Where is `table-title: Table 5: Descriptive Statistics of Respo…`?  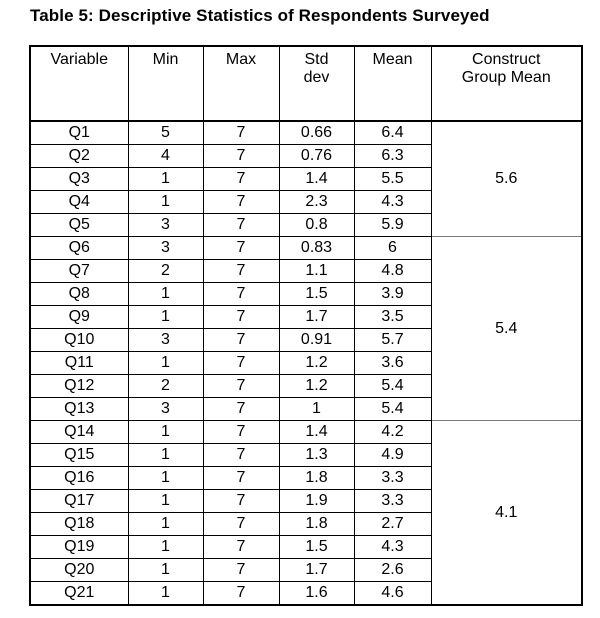
table-title: Table 5: Descriptive Statistics of Respo… is located at coordinates (260, 15).